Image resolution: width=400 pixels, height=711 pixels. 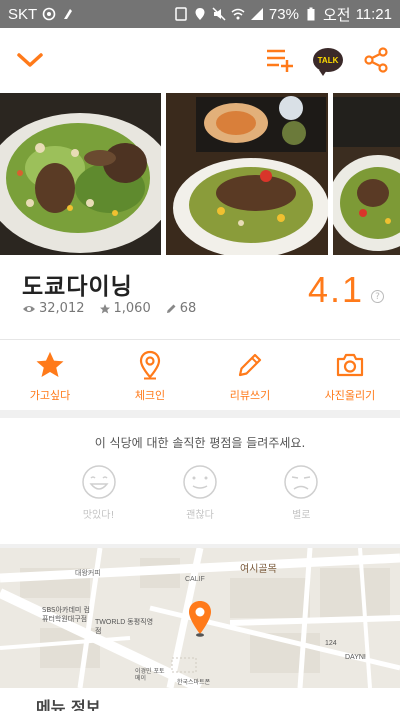 What do you see at coordinates (132, 308) in the screenshot?
I see `favorite-count-value: 1,060` at bounding box center [132, 308].